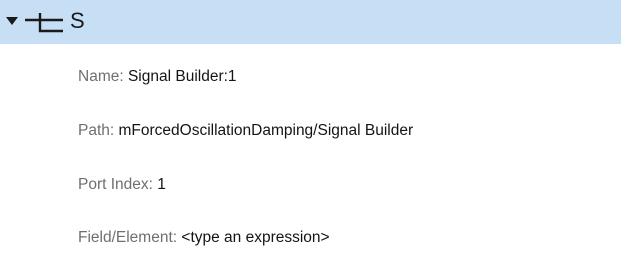  What do you see at coordinates (161, 184) in the screenshot?
I see `port-index-value: 1` at bounding box center [161, 184].